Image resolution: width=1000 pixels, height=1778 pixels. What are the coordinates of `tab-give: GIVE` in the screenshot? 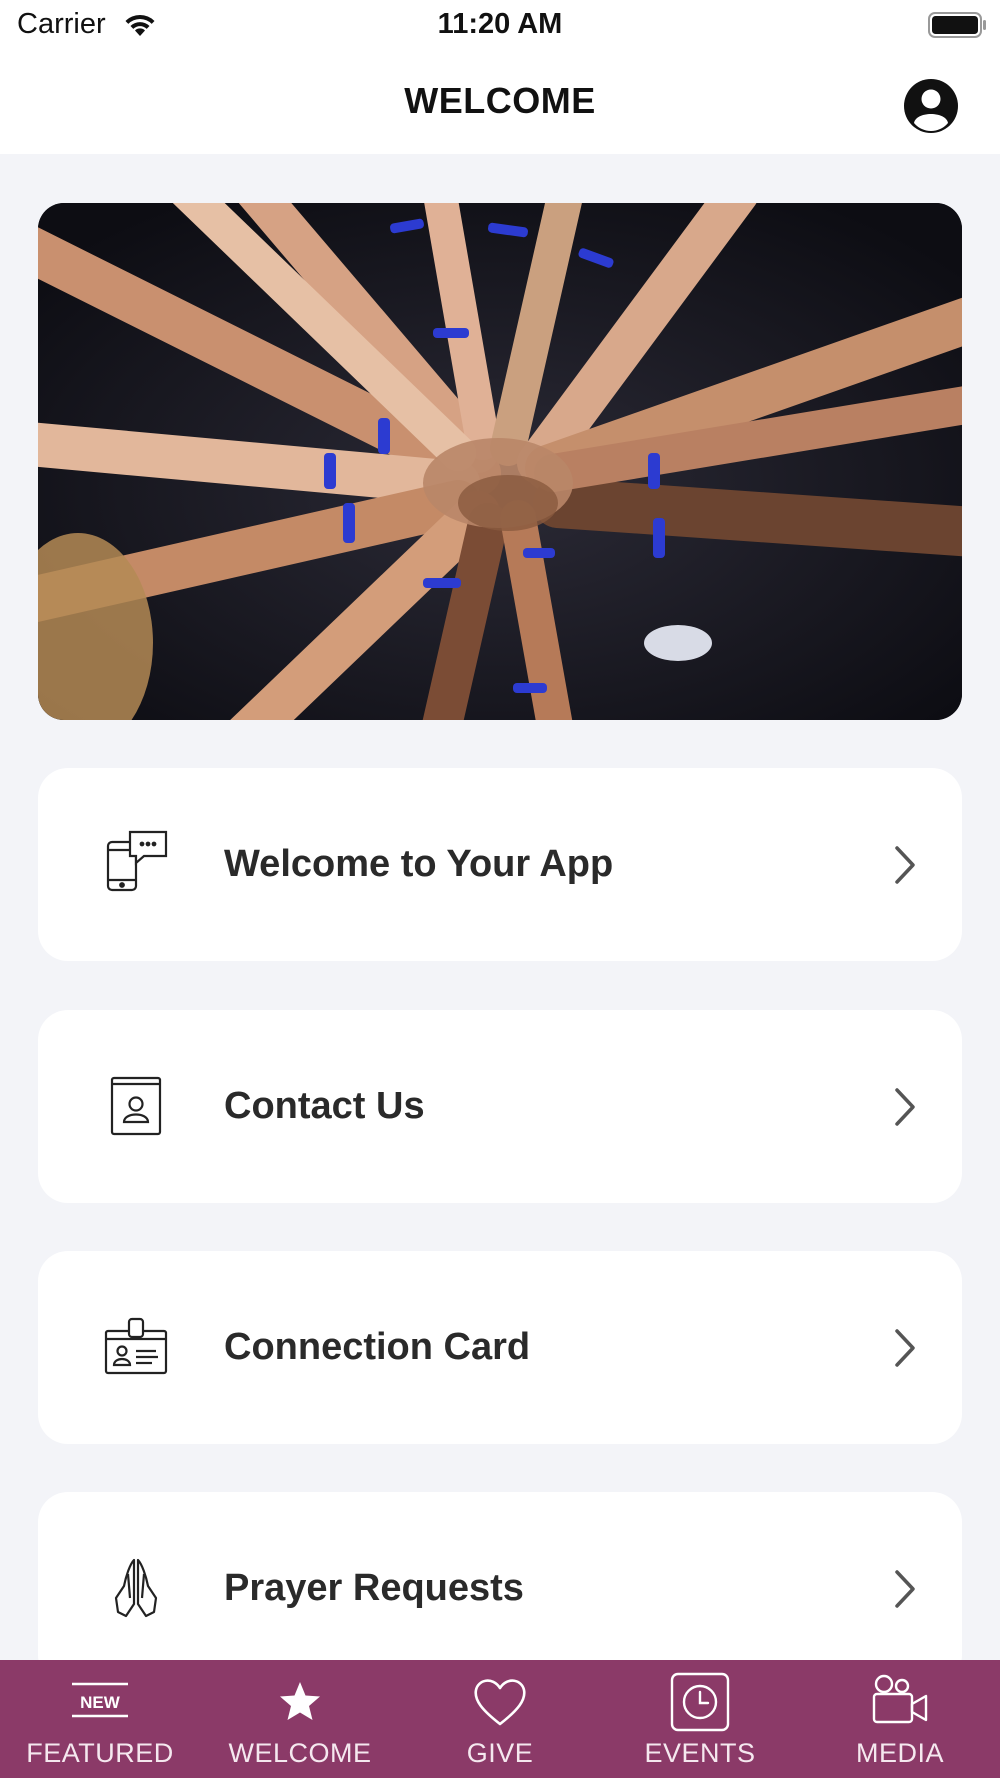 It's located at (500, 1719).